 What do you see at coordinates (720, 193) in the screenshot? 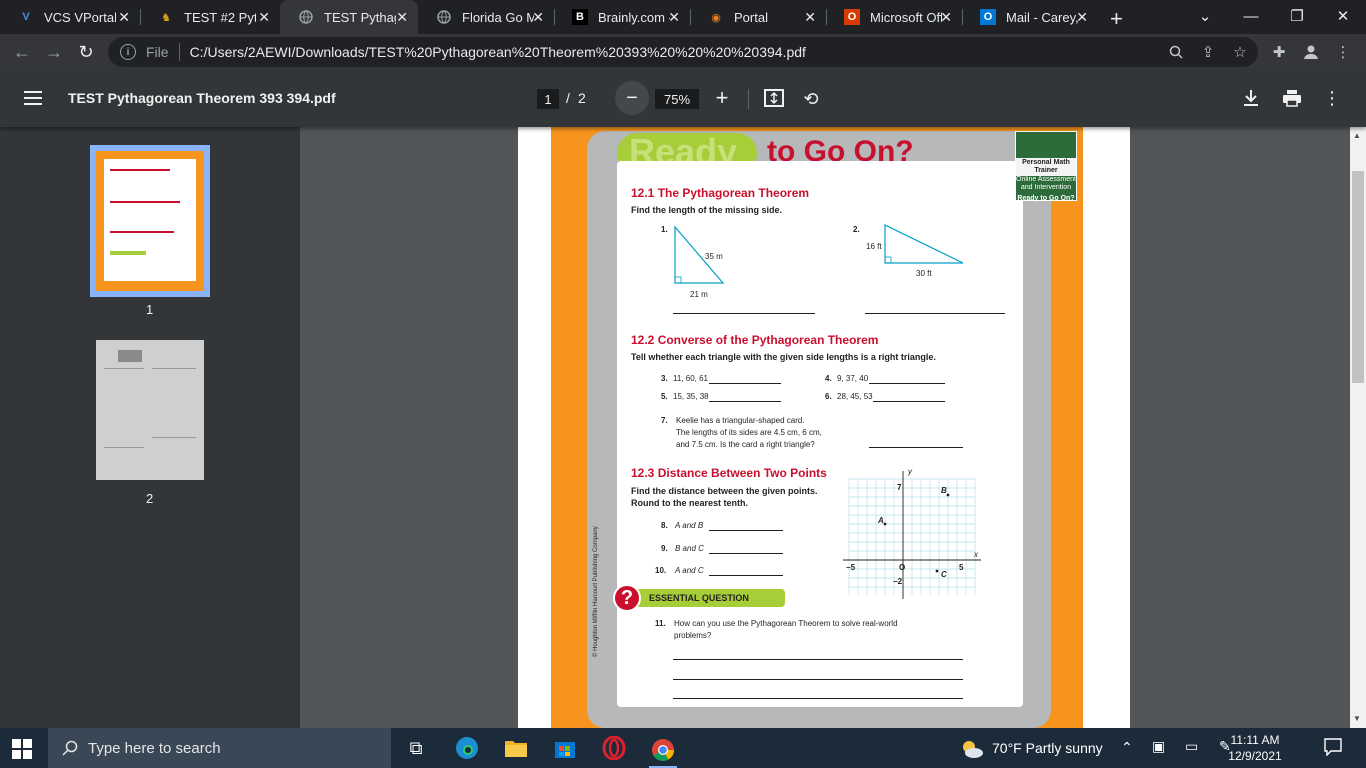
I see `section-title: 12.1 The Pythagorean Theorem` at bounding box center [720, 193].